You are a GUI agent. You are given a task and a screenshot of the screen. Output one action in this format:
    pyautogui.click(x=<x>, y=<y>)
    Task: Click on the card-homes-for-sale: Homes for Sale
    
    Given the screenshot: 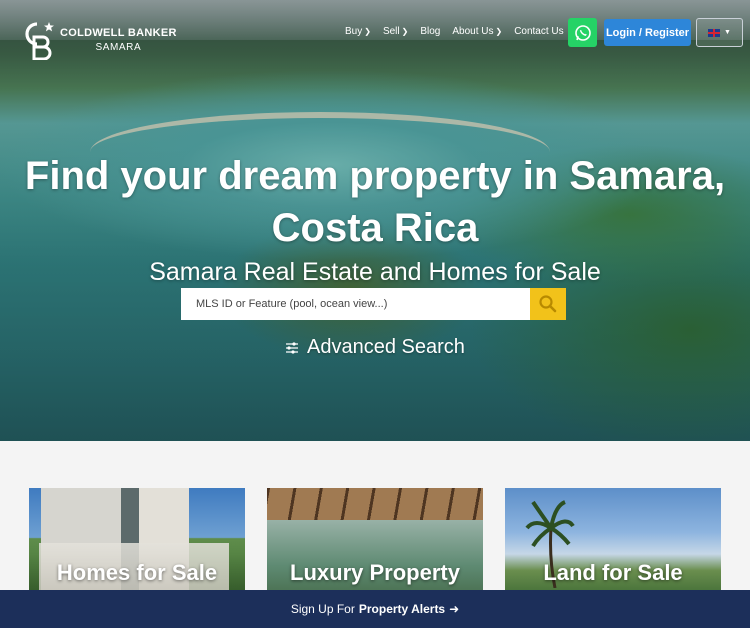 What is the action you would take?
    pyautogui.click(x=137, y=543)
    